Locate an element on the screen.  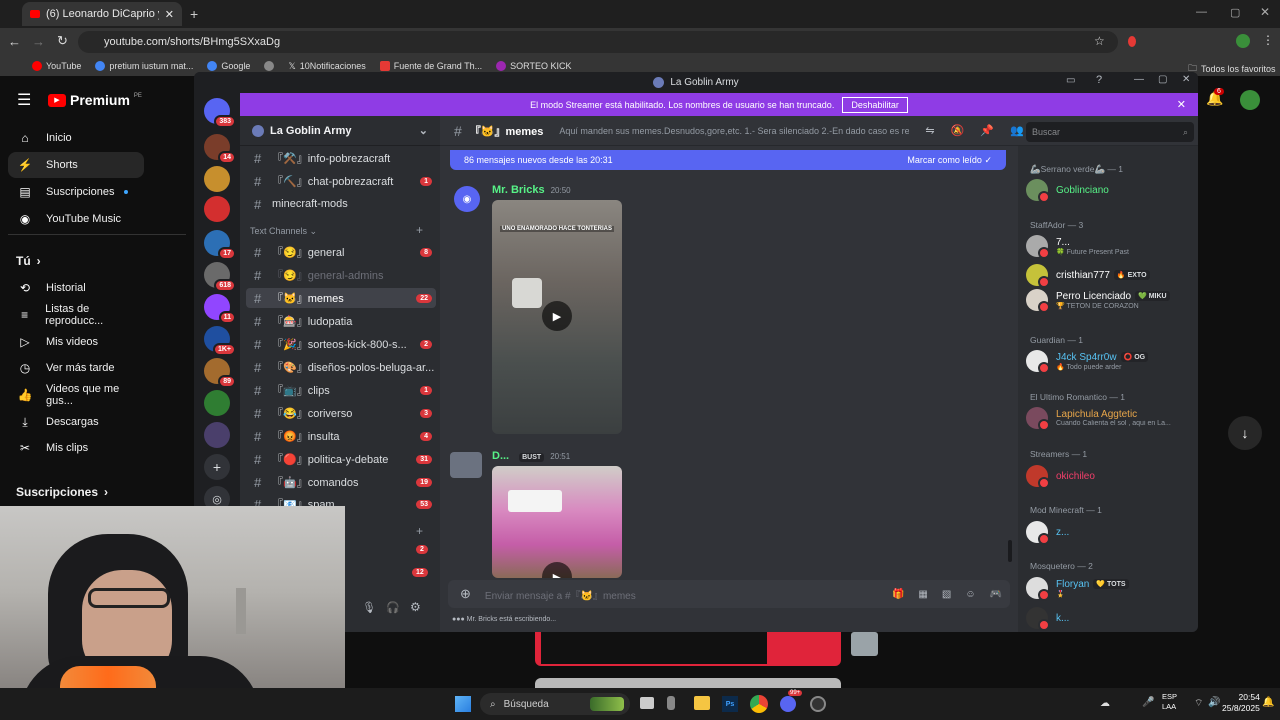
member-item: okichileo is located at coordinates (1108, 476).